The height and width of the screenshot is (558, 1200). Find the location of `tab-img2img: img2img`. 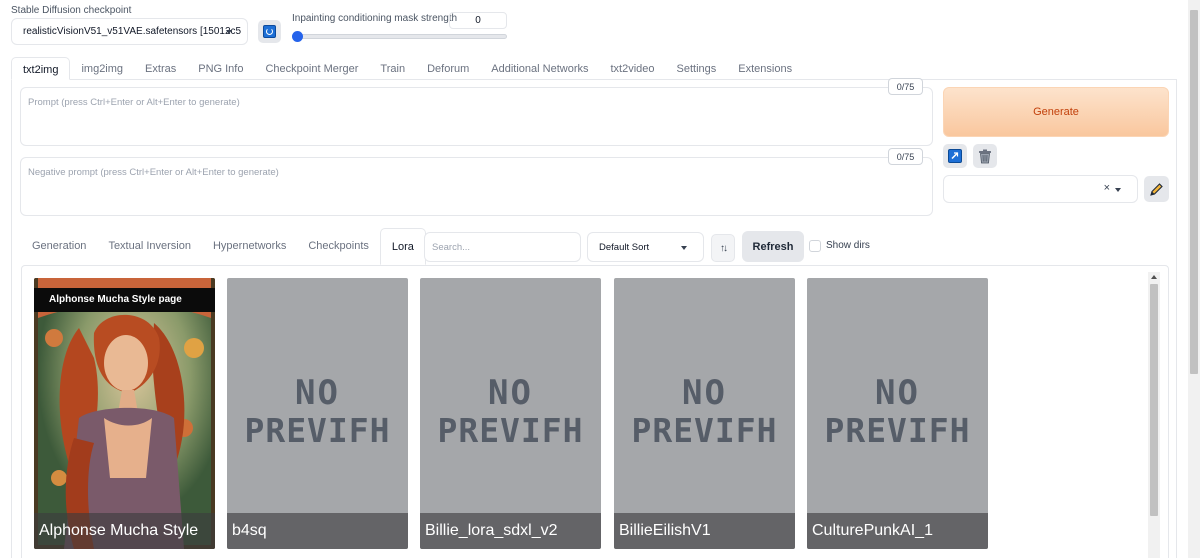

tab-img2img: img2img is located at coordinates (102, 68).